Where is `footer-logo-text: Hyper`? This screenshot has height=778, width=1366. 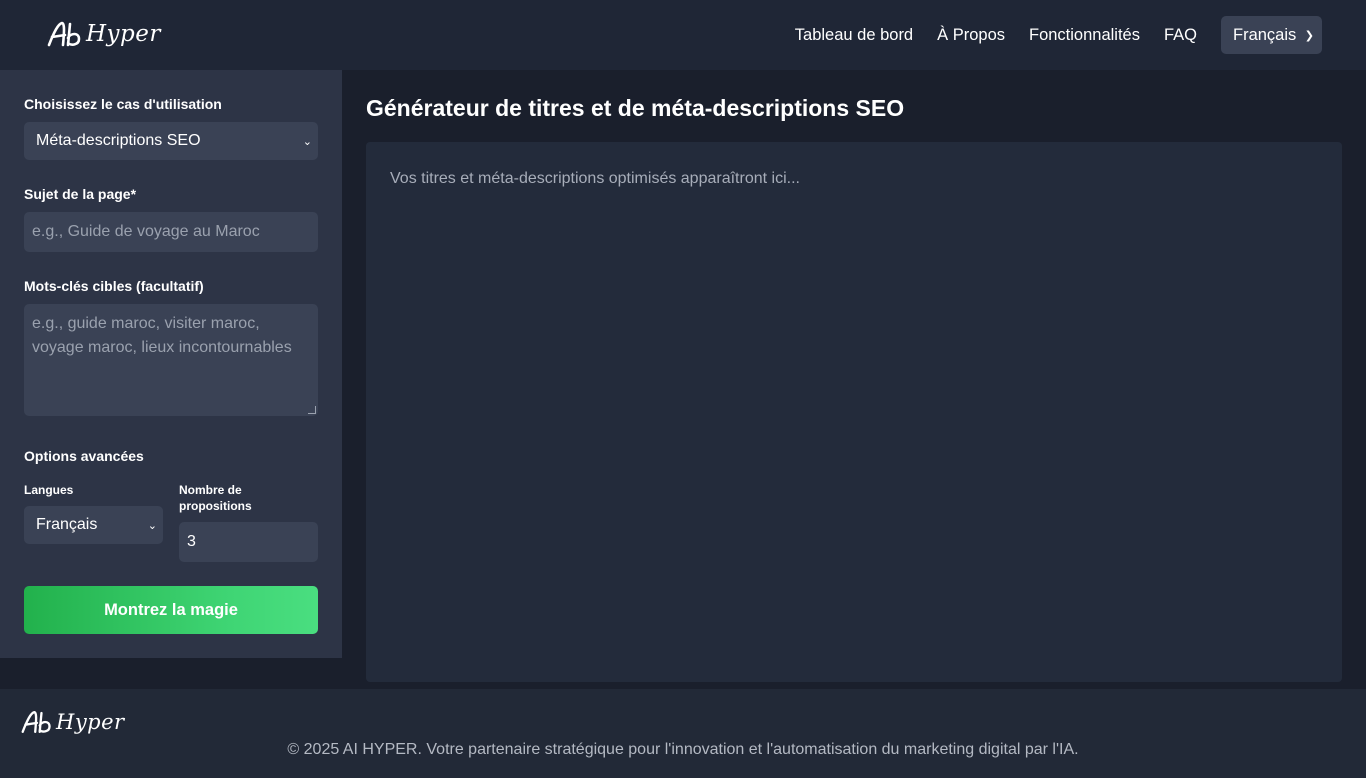 footer-logo-text: Hyper is located at coordinates (90, 722).